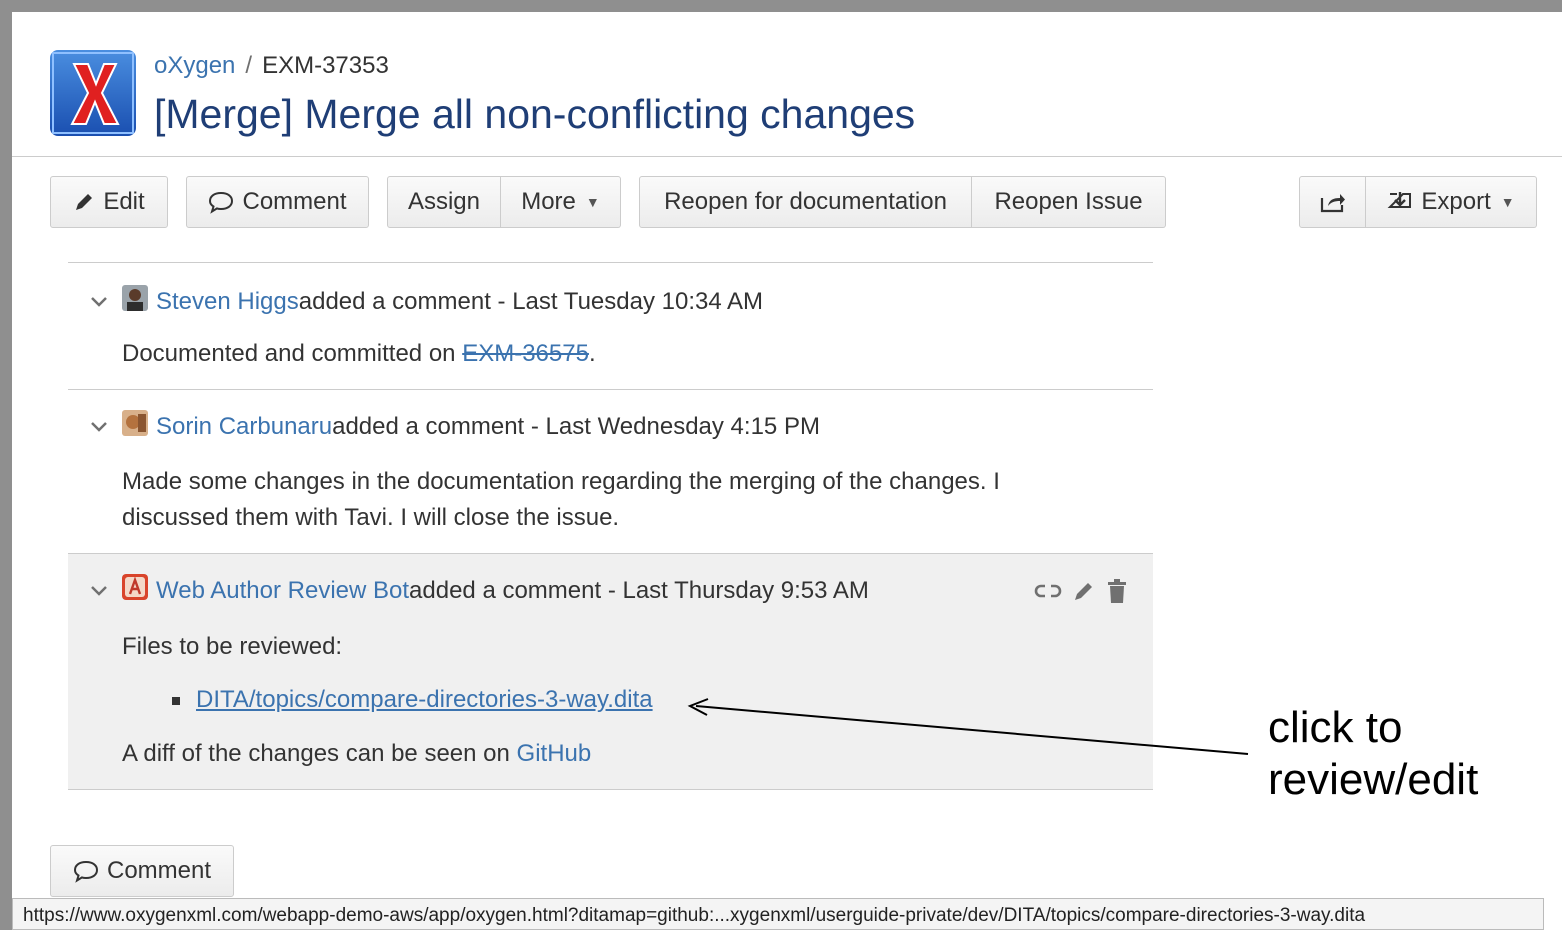  Describe the element at coordinates (159, 870) in the screenshot. I see `add-comment-label: Comment` at that location.